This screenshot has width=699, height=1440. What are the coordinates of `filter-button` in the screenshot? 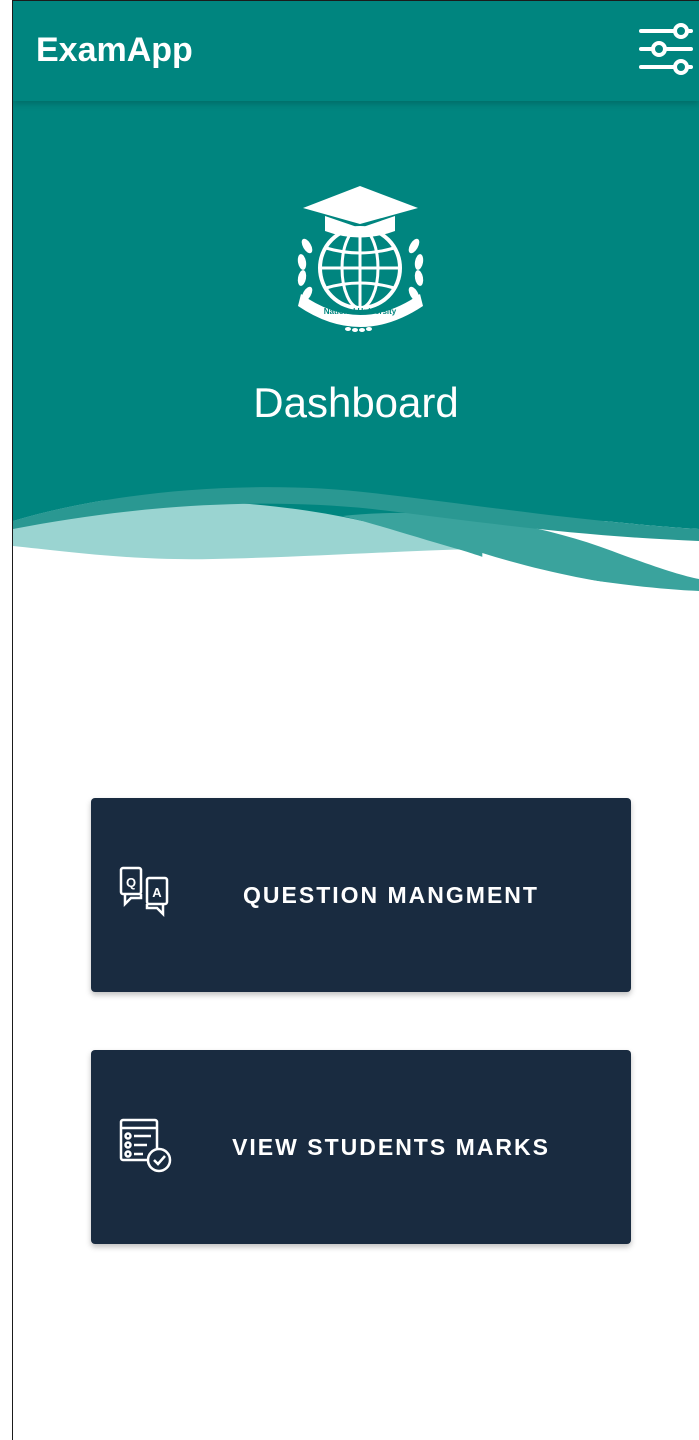 It's located at (667, 51).